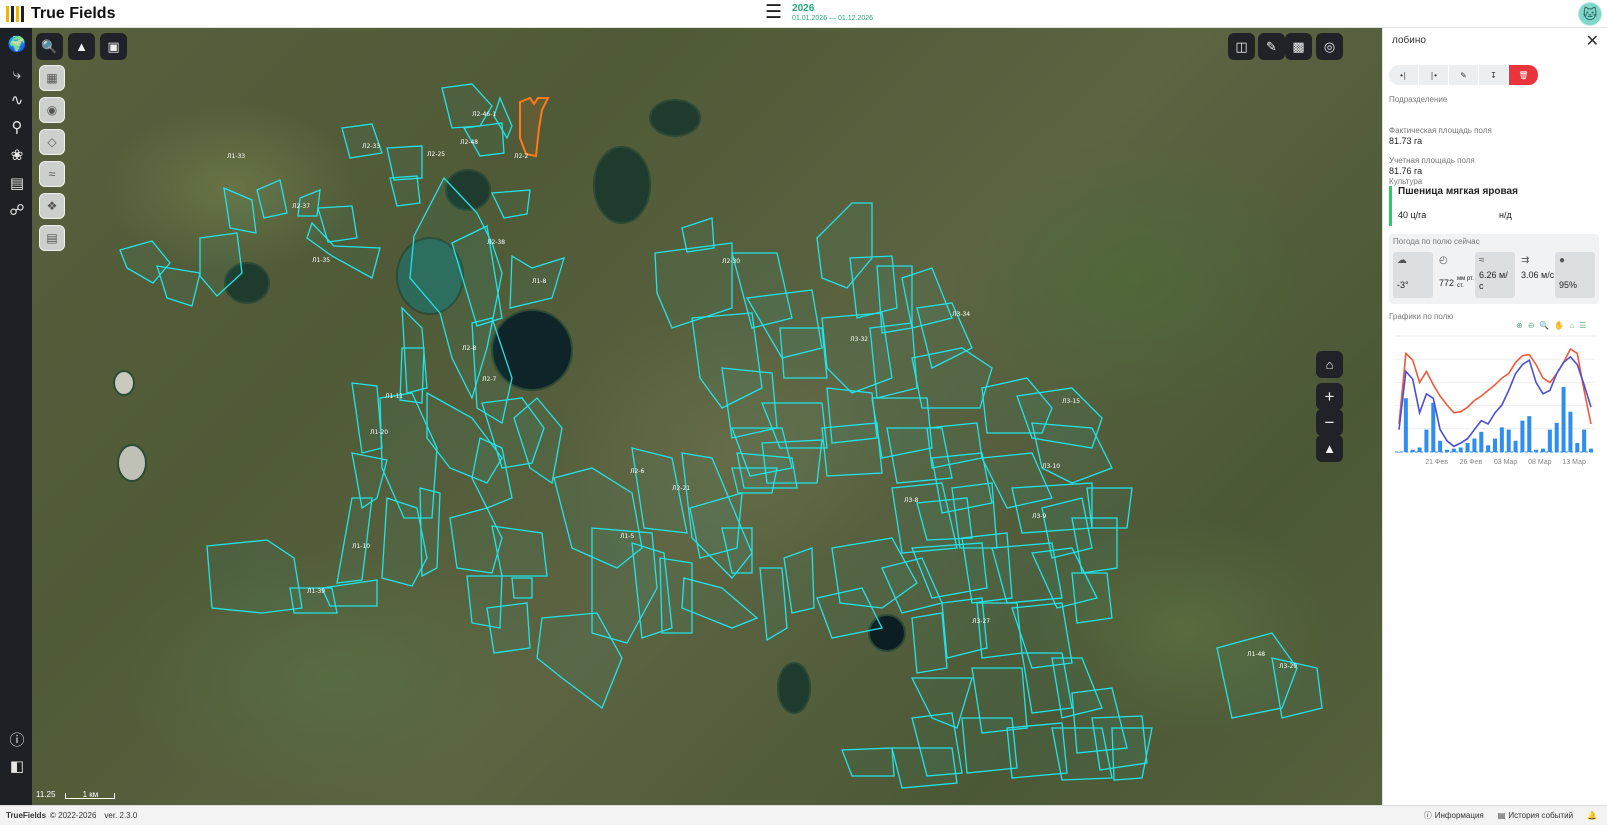  What do you see at coordinates (1592, 41) in the screenshot?
I see `close-icon: ✕` at bounding box center [1592, 41].